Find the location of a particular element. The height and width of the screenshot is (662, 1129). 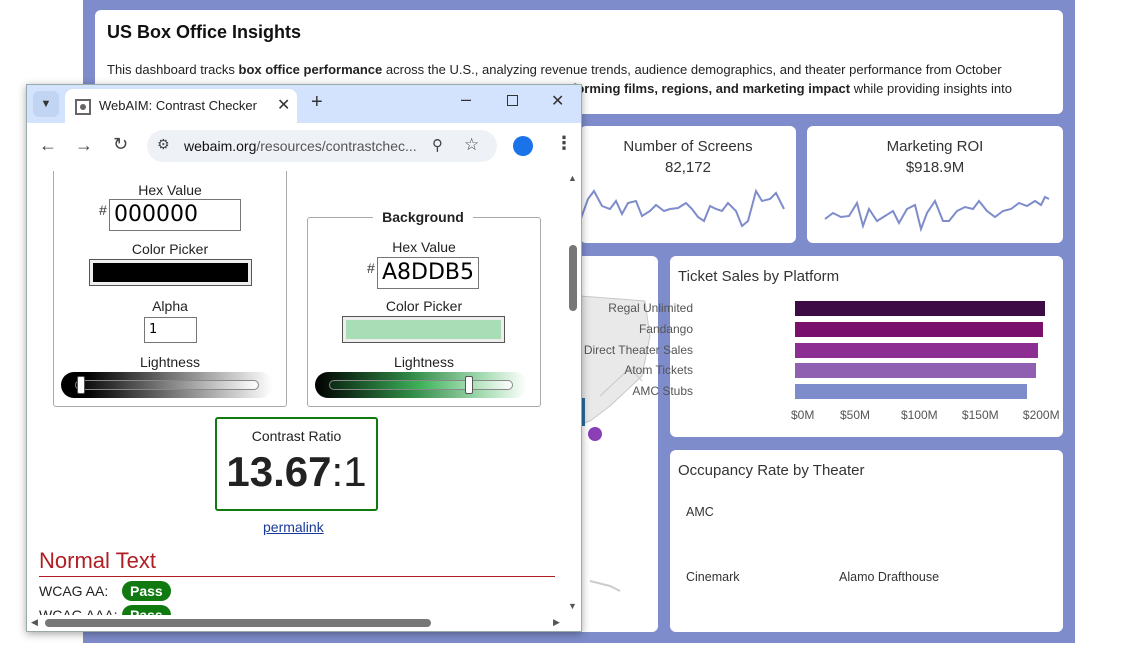

fg-hex-input: 000000 is located at coordinates (175, 215).